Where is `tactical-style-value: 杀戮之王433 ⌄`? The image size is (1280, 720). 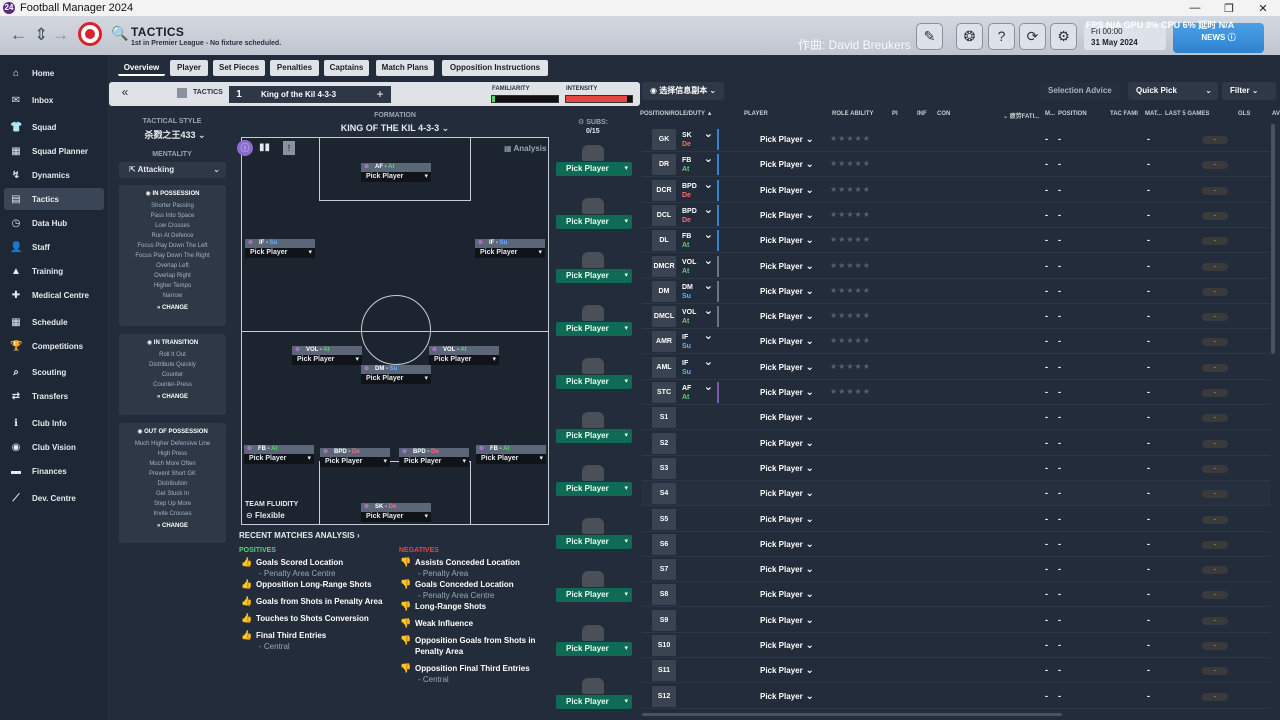 tactical-style-value: 杀戮之王433 ⌄ is located at coordinates (175, 134).